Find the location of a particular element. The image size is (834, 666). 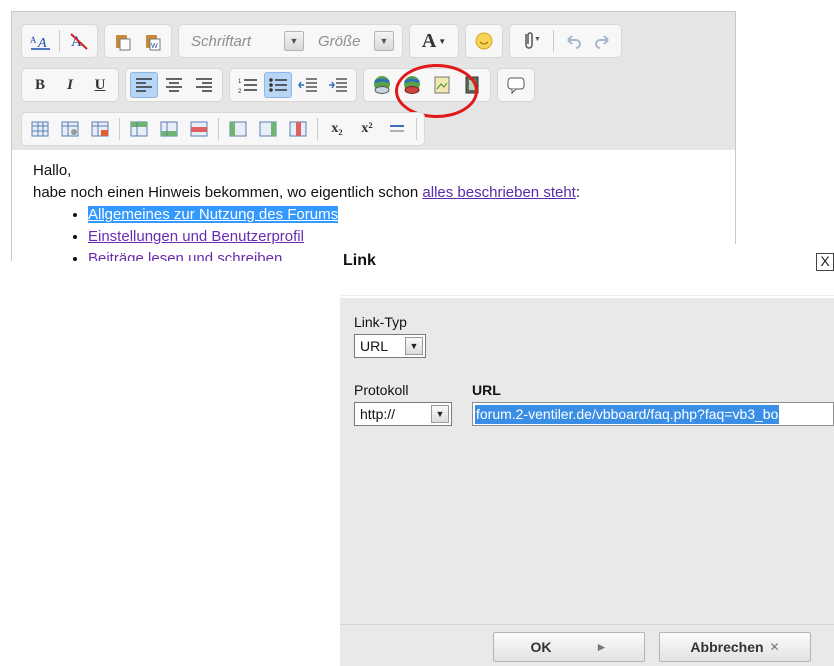

table-icon is located at coordinates (40, 129).